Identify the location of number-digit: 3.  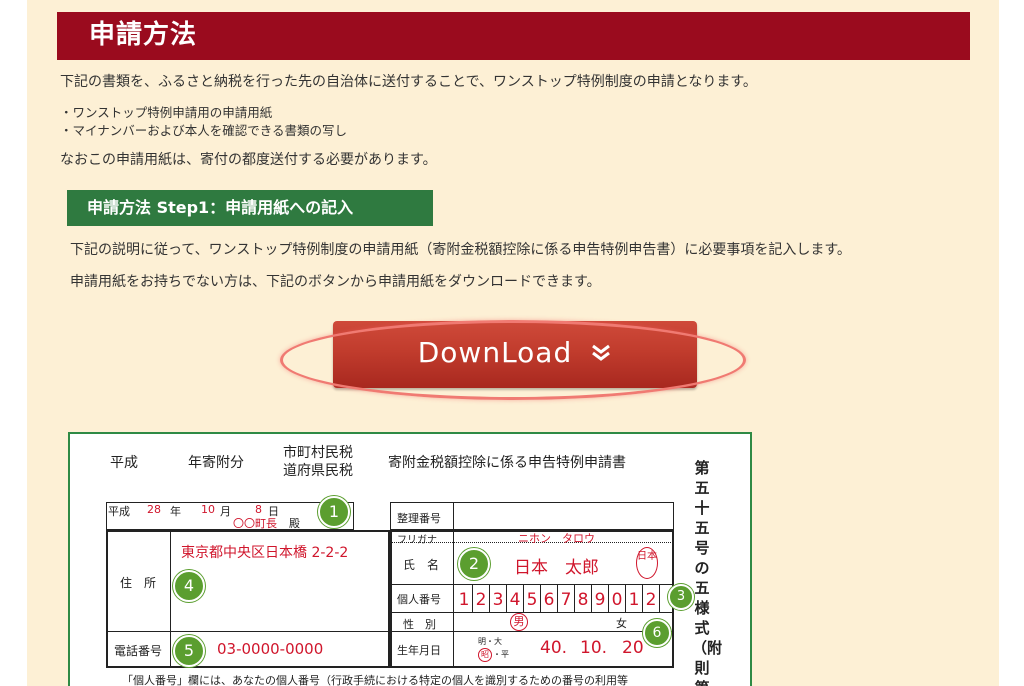
(498, 600).